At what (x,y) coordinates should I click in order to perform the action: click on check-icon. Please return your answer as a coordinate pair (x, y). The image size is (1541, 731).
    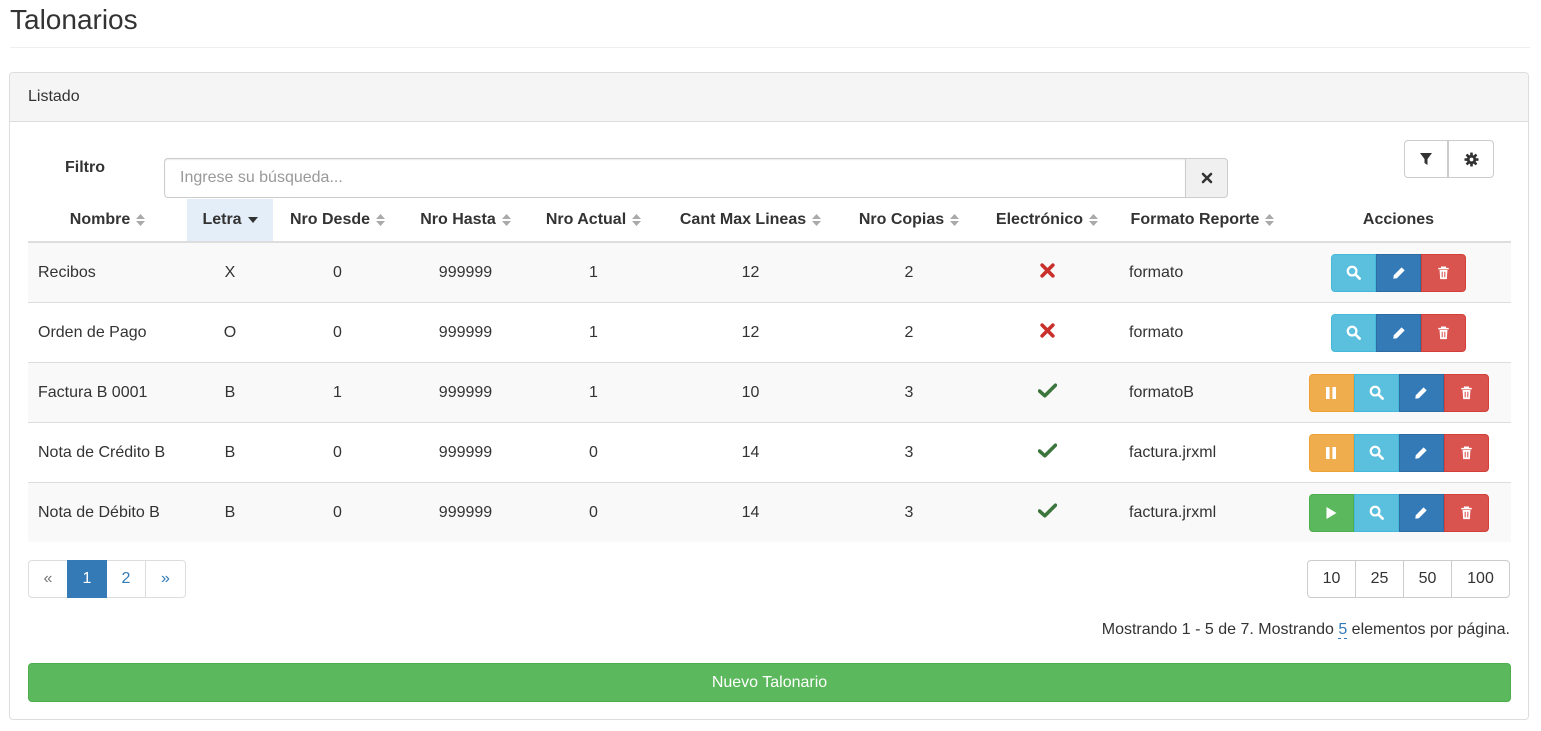
    Looking at the image, I should click on (1047, 390).